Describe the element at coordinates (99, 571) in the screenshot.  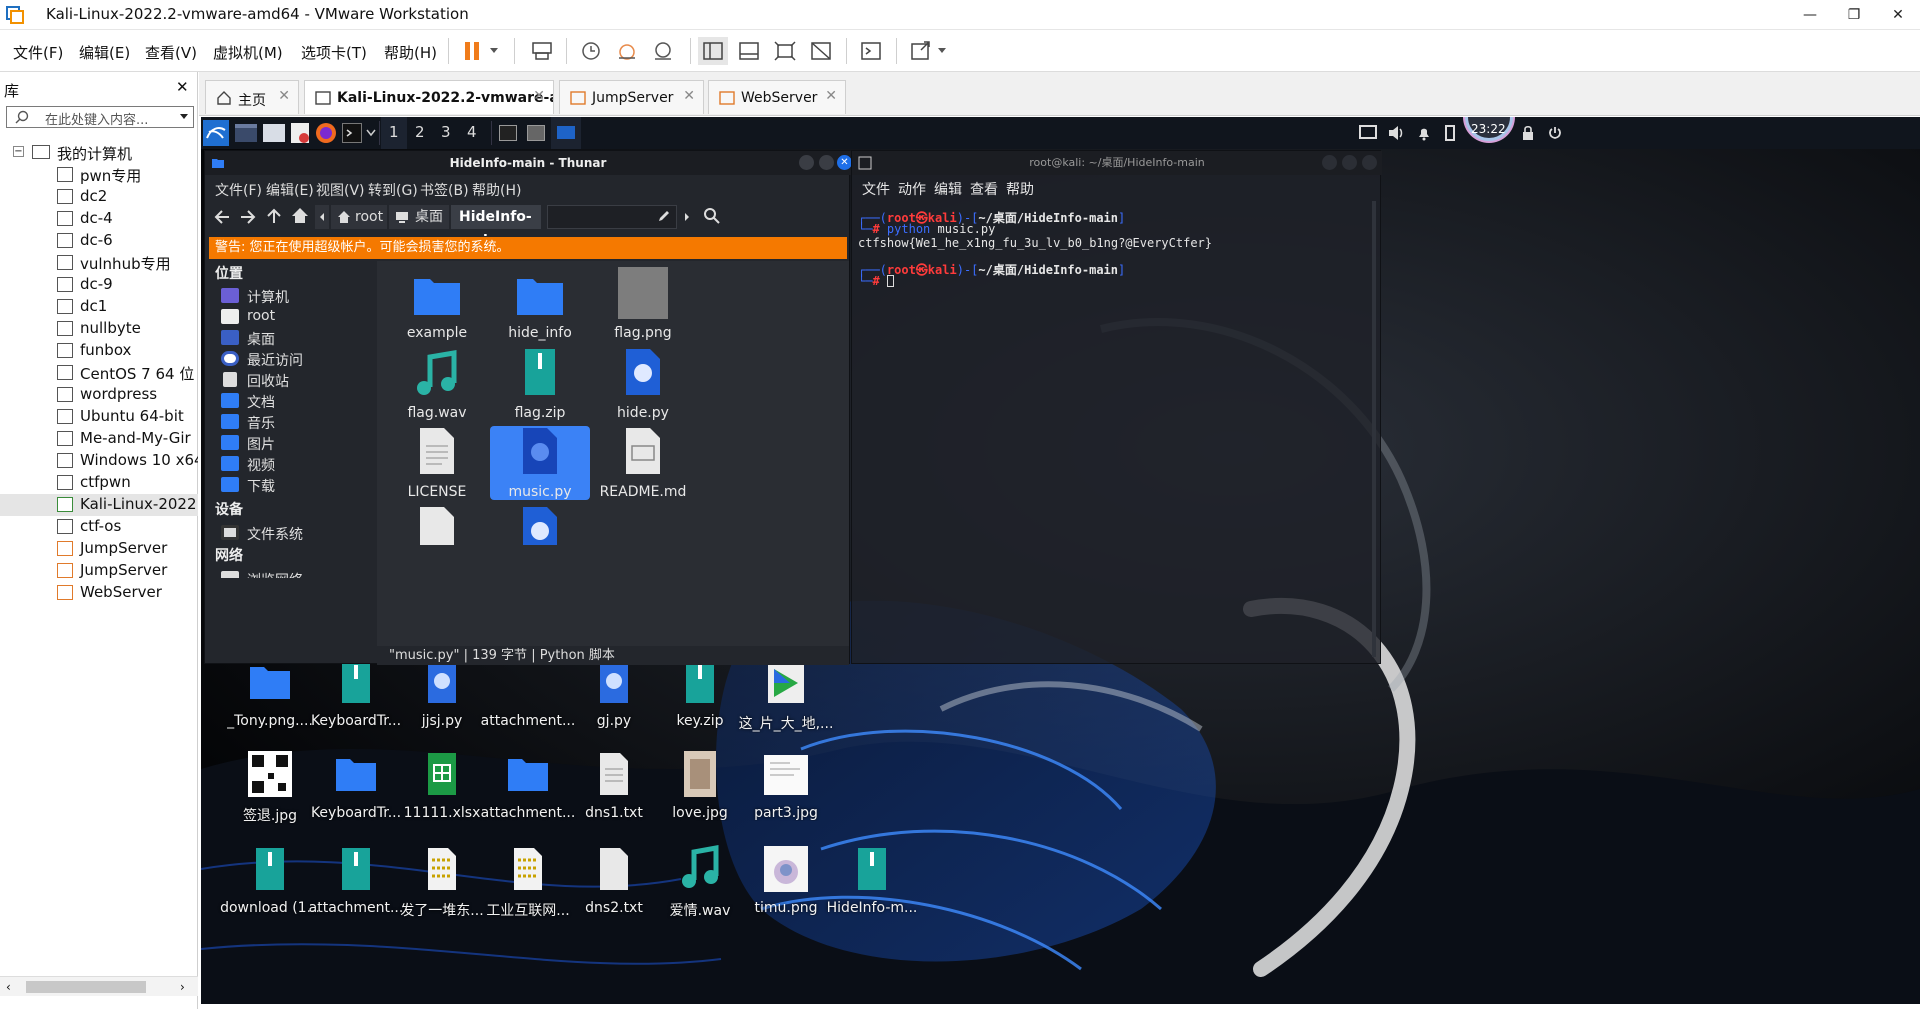
I see `tree-item: JumpServer` at that location.